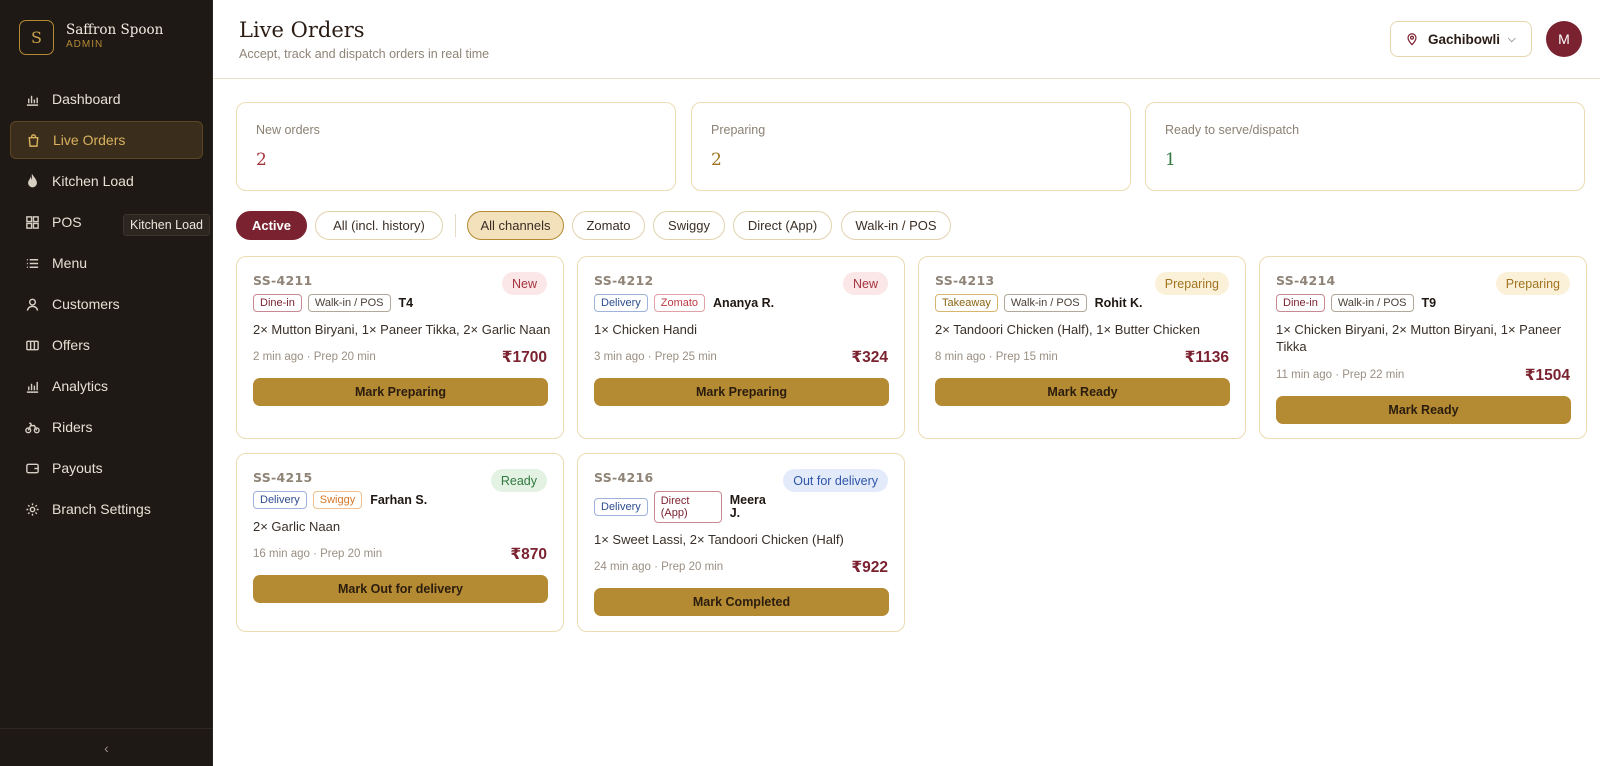 Image resolution: width=1600 pixels, height=766 pixels. I want to click on order-id: SS-4216, so click(624, 477).